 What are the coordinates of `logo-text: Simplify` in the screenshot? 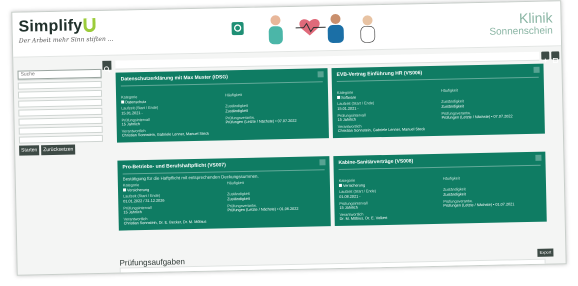 It's located at (50, 26).